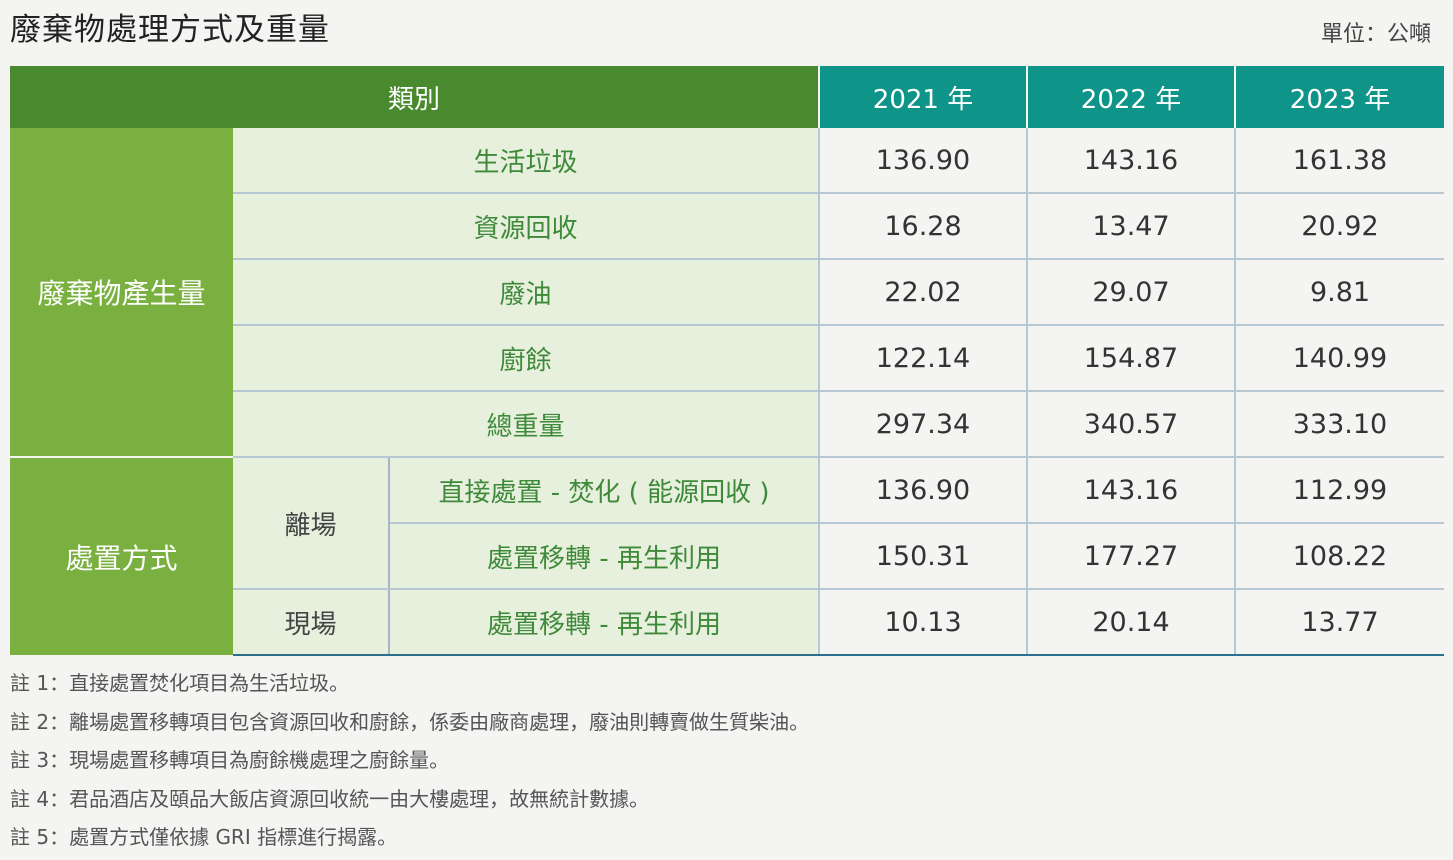  I want to click on footnote: 註 4：君品酒店及頤品大飯店資源回收統一由大樓處理，故無統計數據。, so click(330, 798).